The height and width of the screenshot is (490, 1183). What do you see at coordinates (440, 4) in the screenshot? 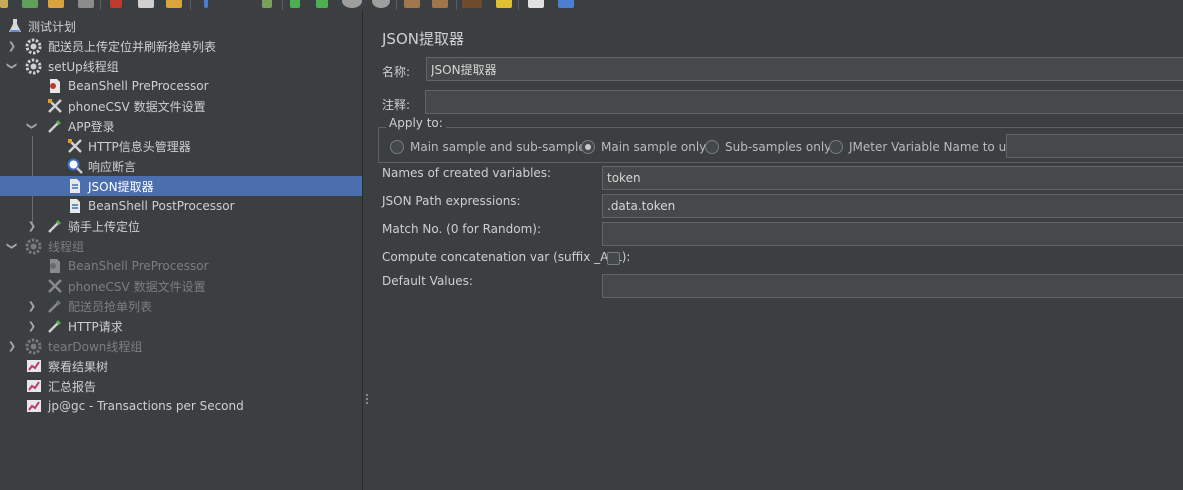
I see `clear-all-icon` at bounding box center [440, 4].